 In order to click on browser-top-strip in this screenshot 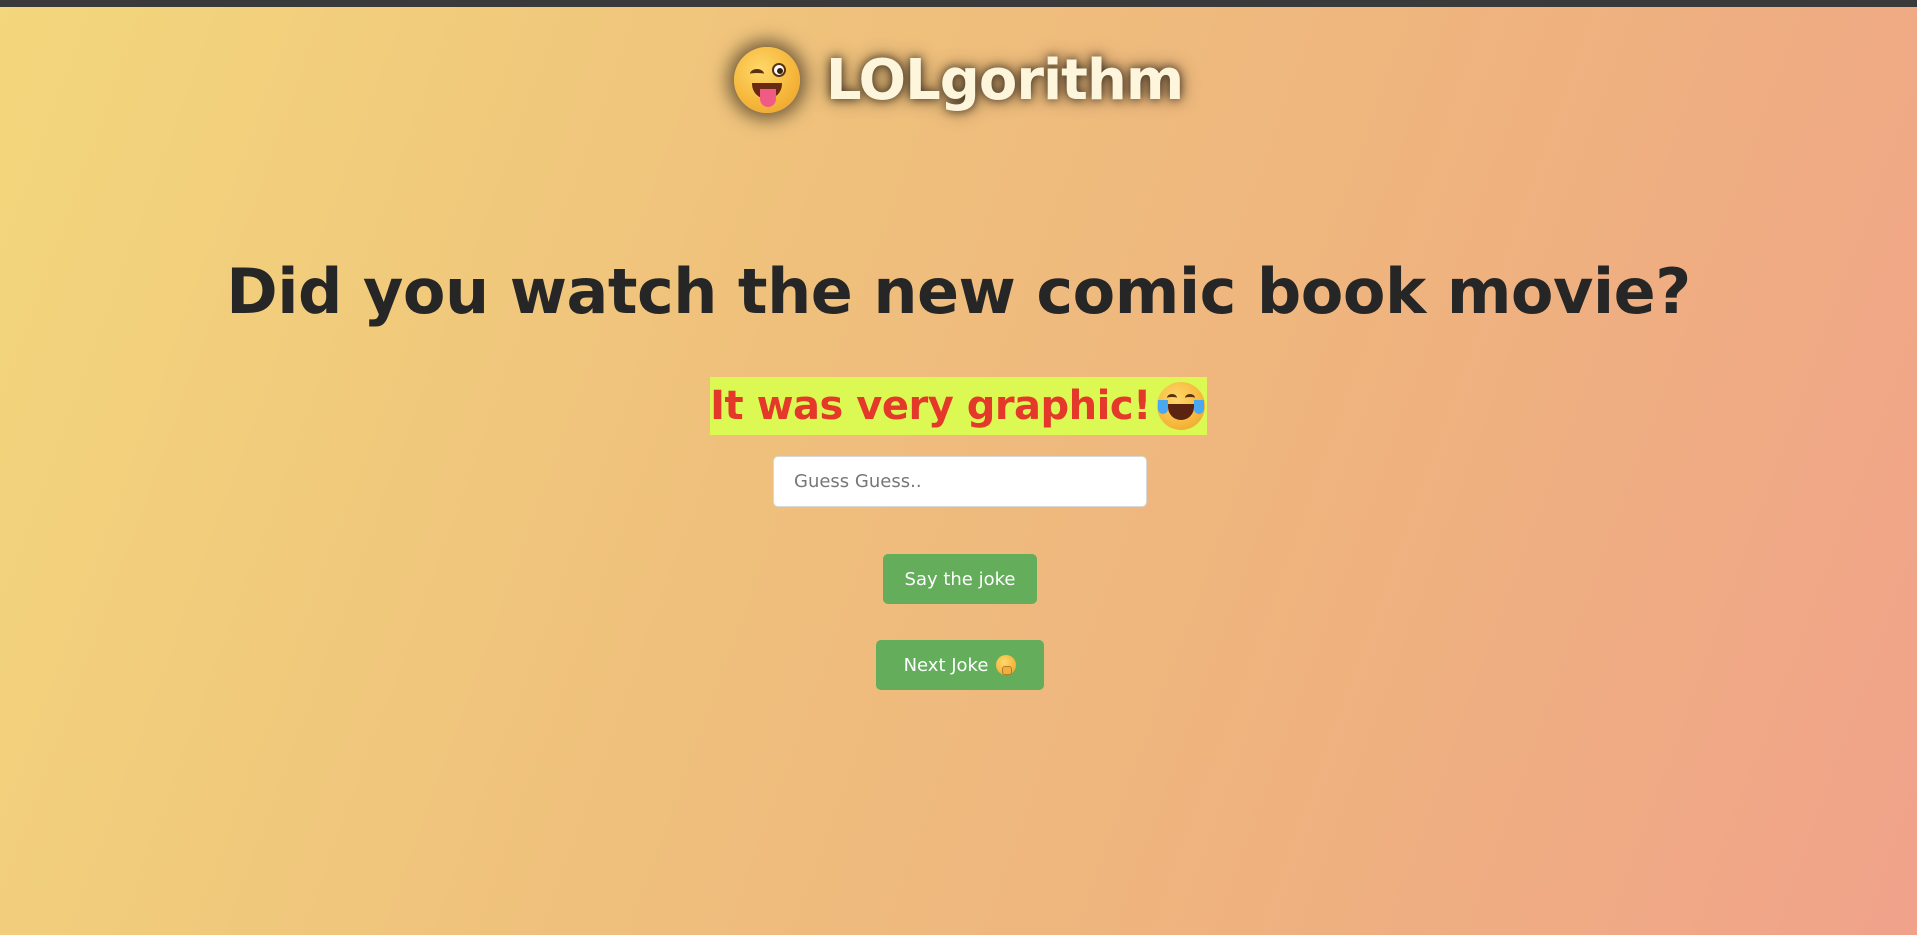, I will do `click(958, 3)`.